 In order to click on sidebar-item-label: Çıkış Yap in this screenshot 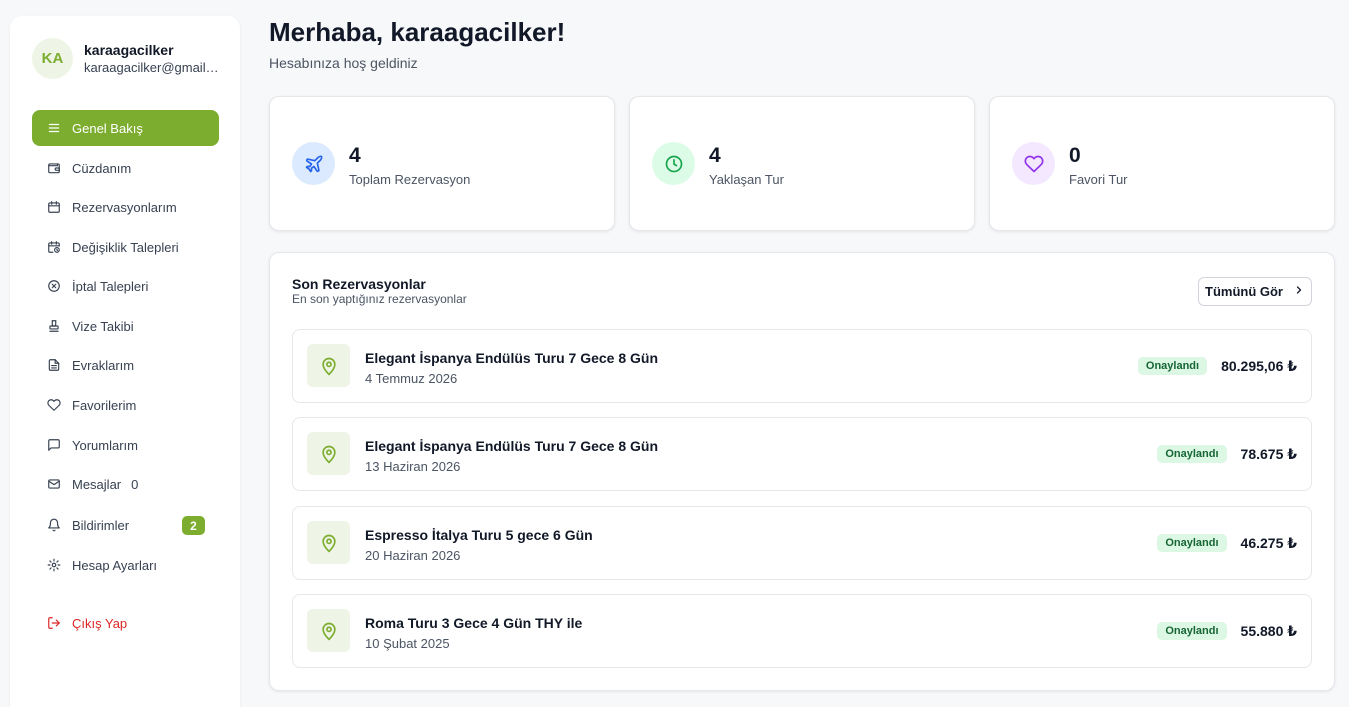, I will do `click(100, 623)`.